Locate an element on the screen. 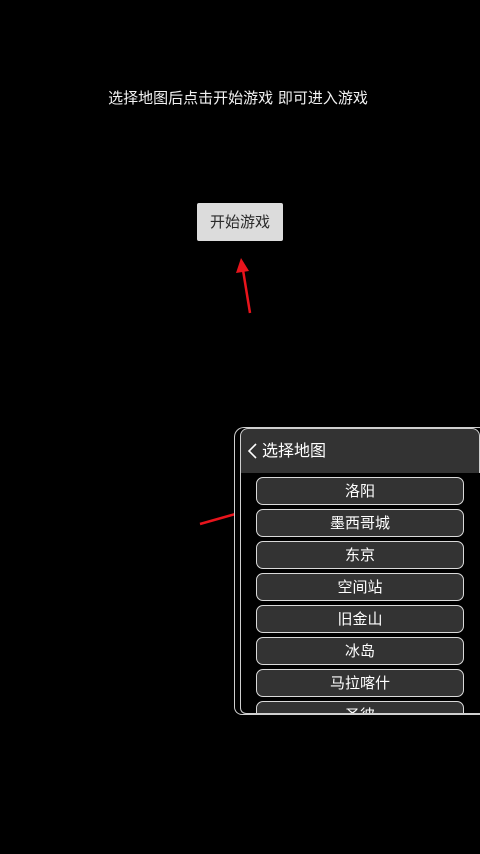 The height and width of the screenshot is (854, 480). map-item-tokyo: 东京 is located at coordinates (360, 555).